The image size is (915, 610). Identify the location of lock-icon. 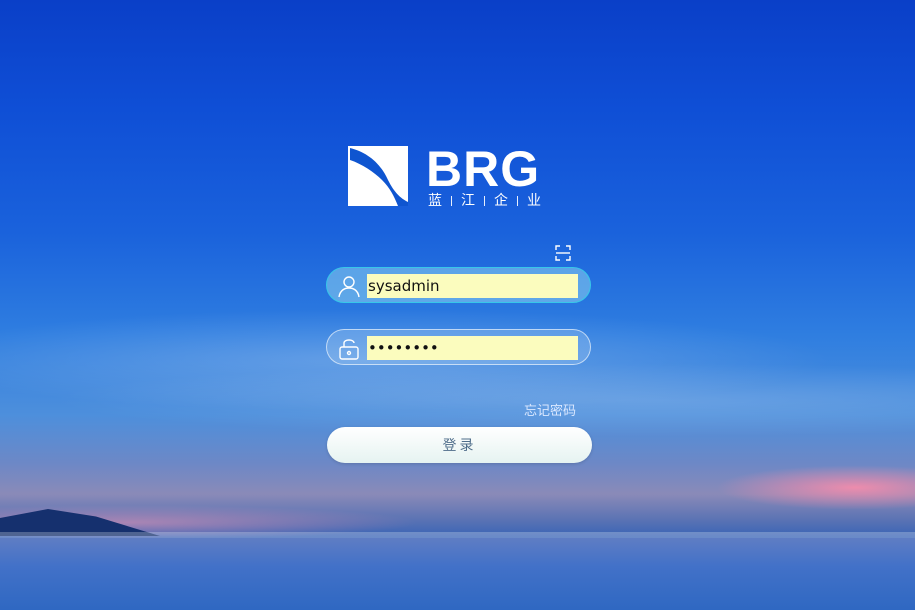
(349, 348).